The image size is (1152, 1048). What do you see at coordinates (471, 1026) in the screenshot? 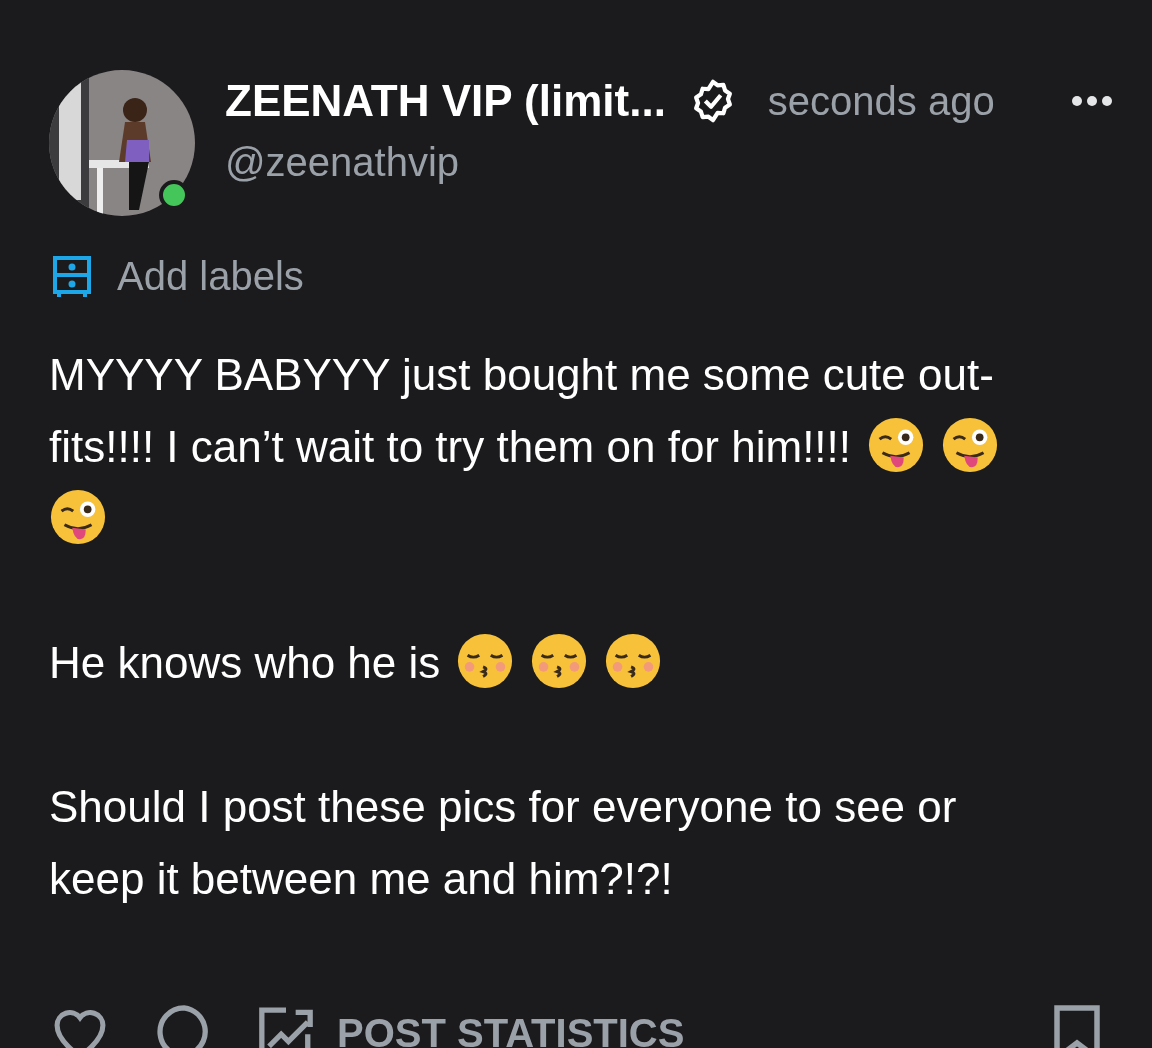
I see `post-statistics-button: POST STATISTICS` at bounding box center [471, 1026].